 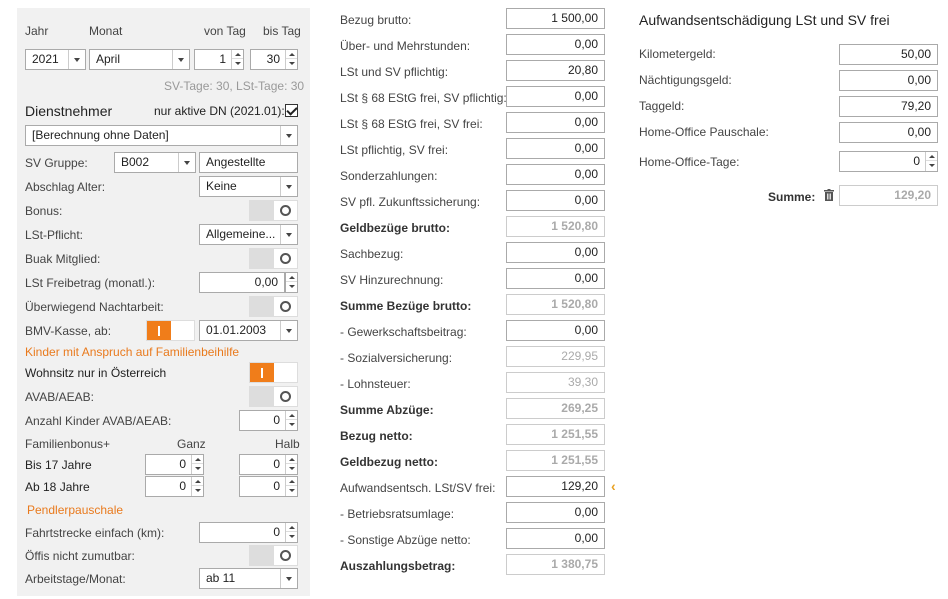 I want to click on bmv-date-select: 01.01.2003, so click(x=248, y=330).